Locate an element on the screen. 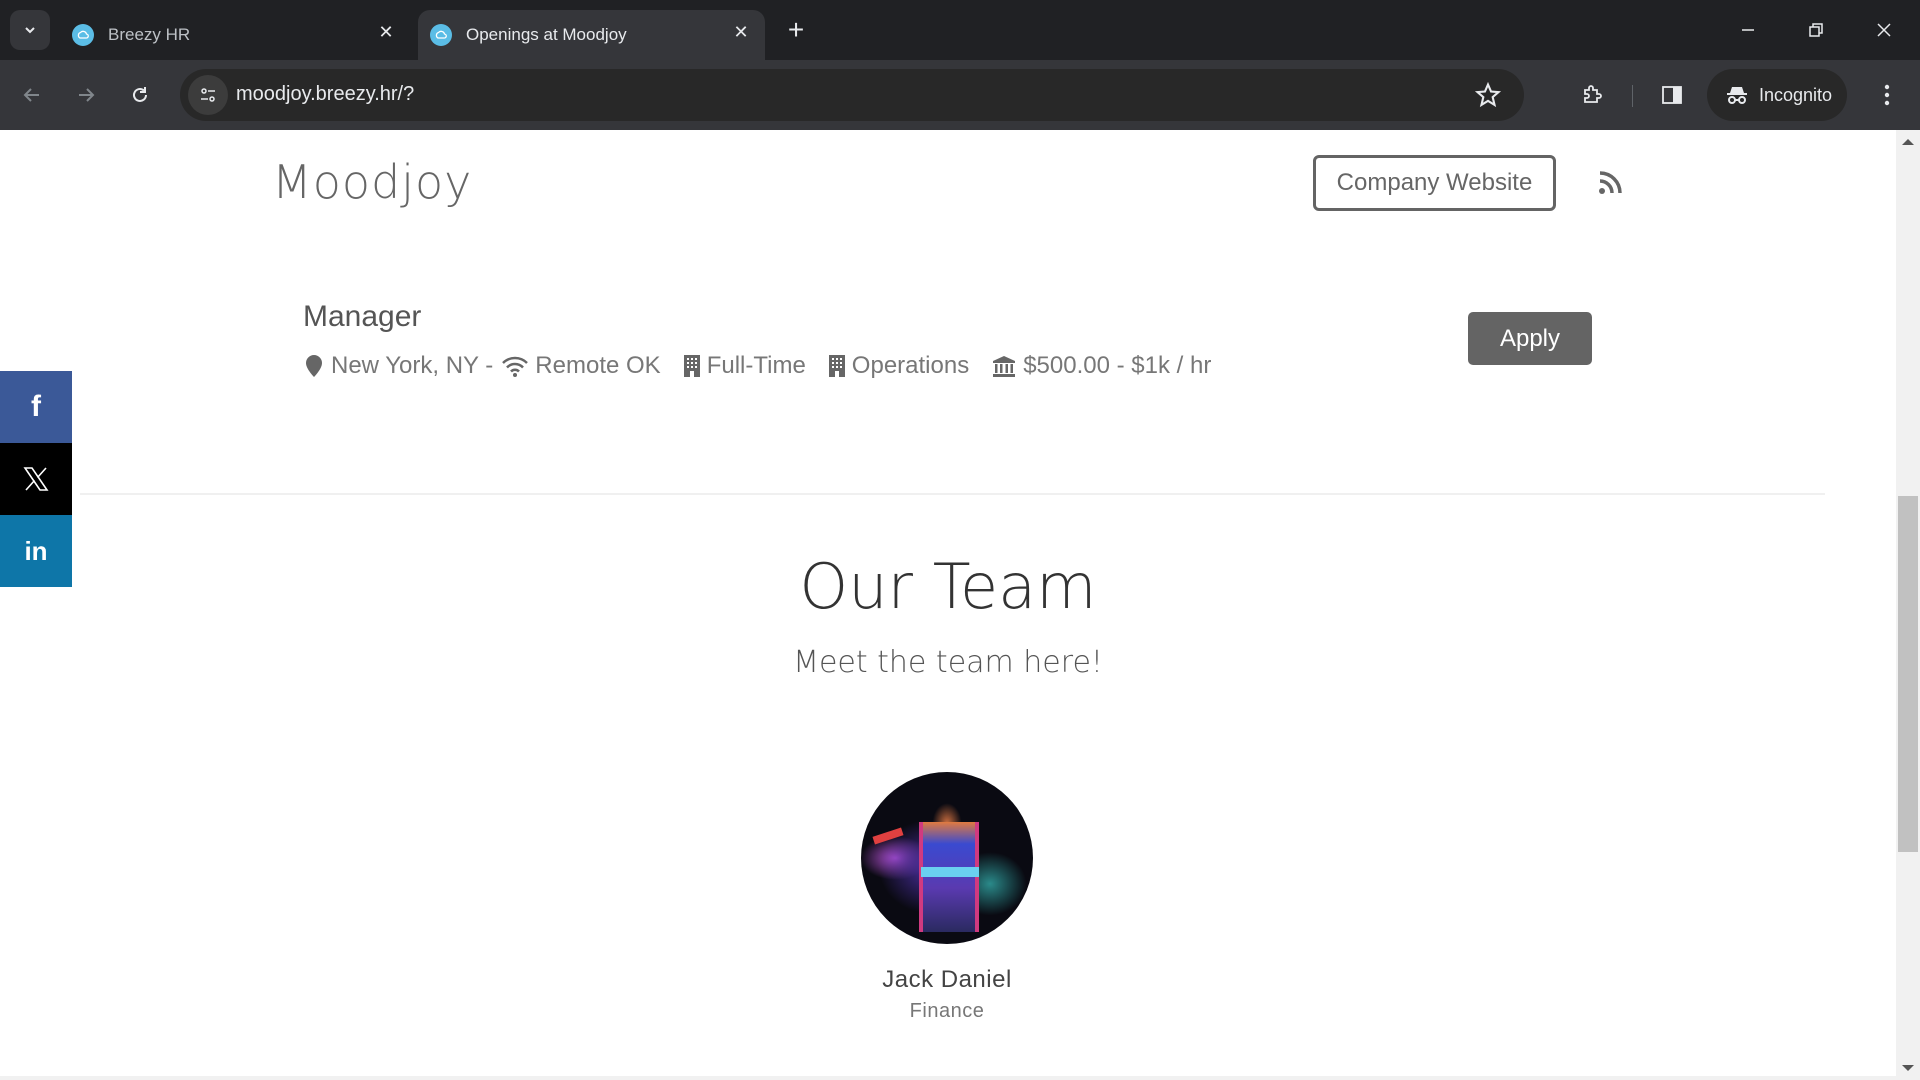 The height and width of the screenshot is (1080, 1920). company-website-button: Company Website is located at coordinates (1434, 183).